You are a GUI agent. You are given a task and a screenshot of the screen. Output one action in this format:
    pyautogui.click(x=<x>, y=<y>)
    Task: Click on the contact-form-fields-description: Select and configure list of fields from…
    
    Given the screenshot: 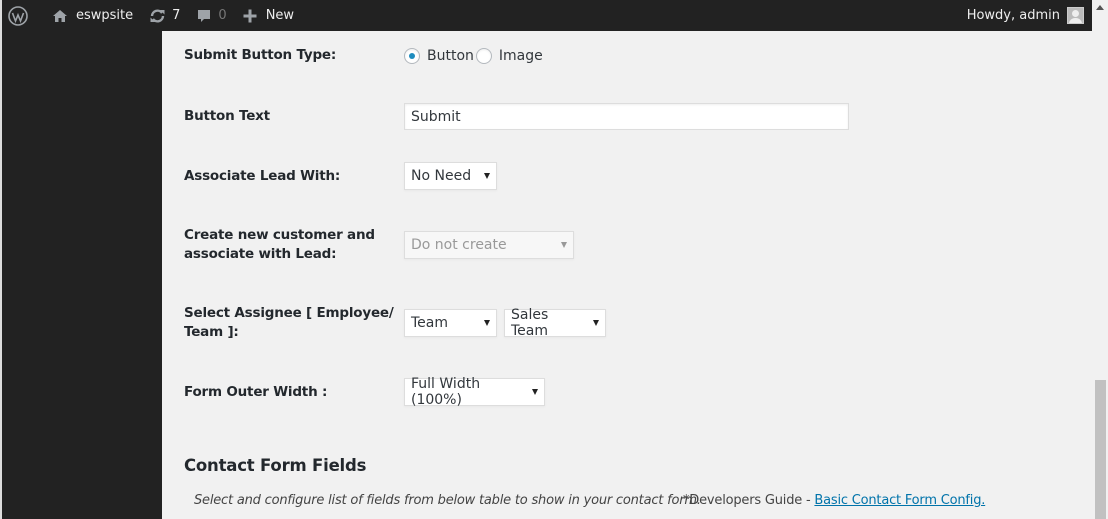 What is the action you would take?
    pyautogui.click(x=447, y=500)
    